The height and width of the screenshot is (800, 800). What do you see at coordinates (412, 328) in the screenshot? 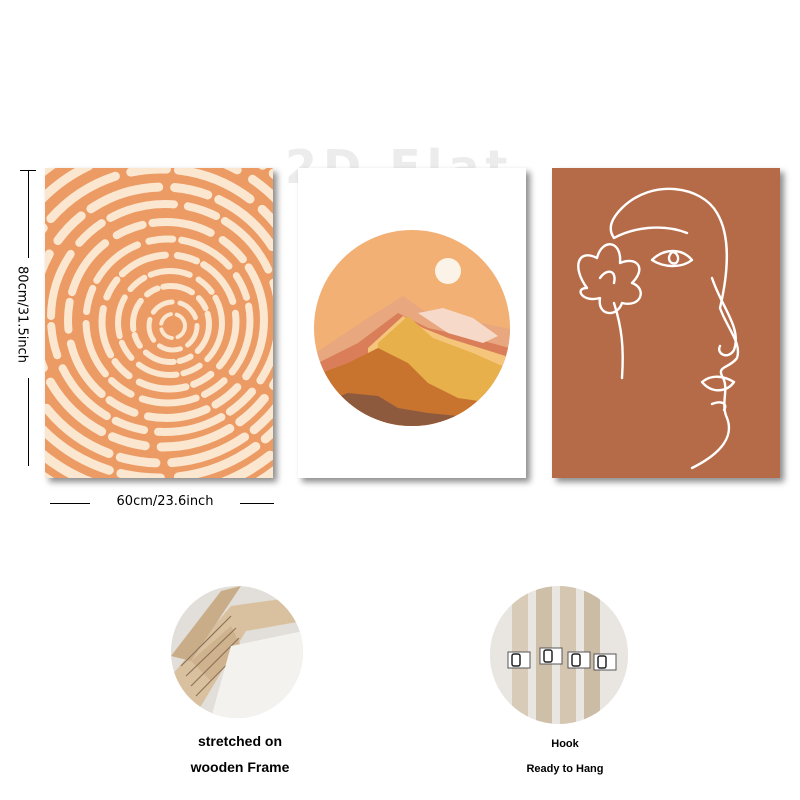
I see `mountain-sun-artwork` at bounding box center [412, 328].